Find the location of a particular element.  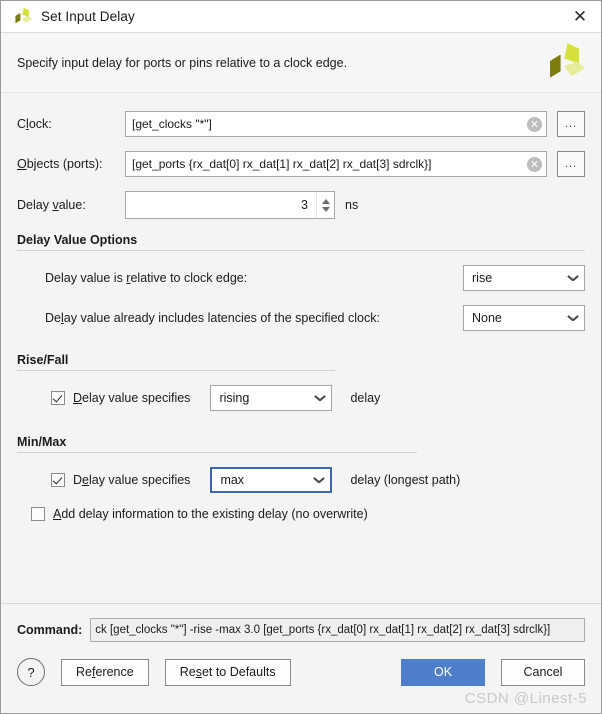

delay-value-input: 3 is located at coordinates (221, 205).